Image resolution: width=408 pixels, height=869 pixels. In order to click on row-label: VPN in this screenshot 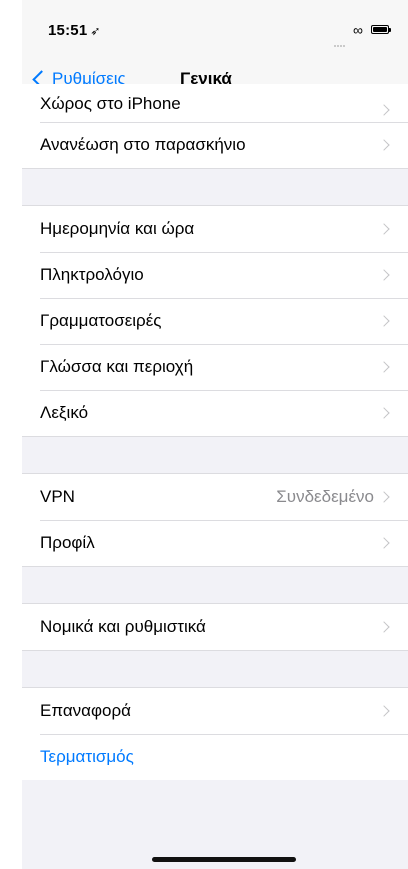, I will do `click(57, 496)`.